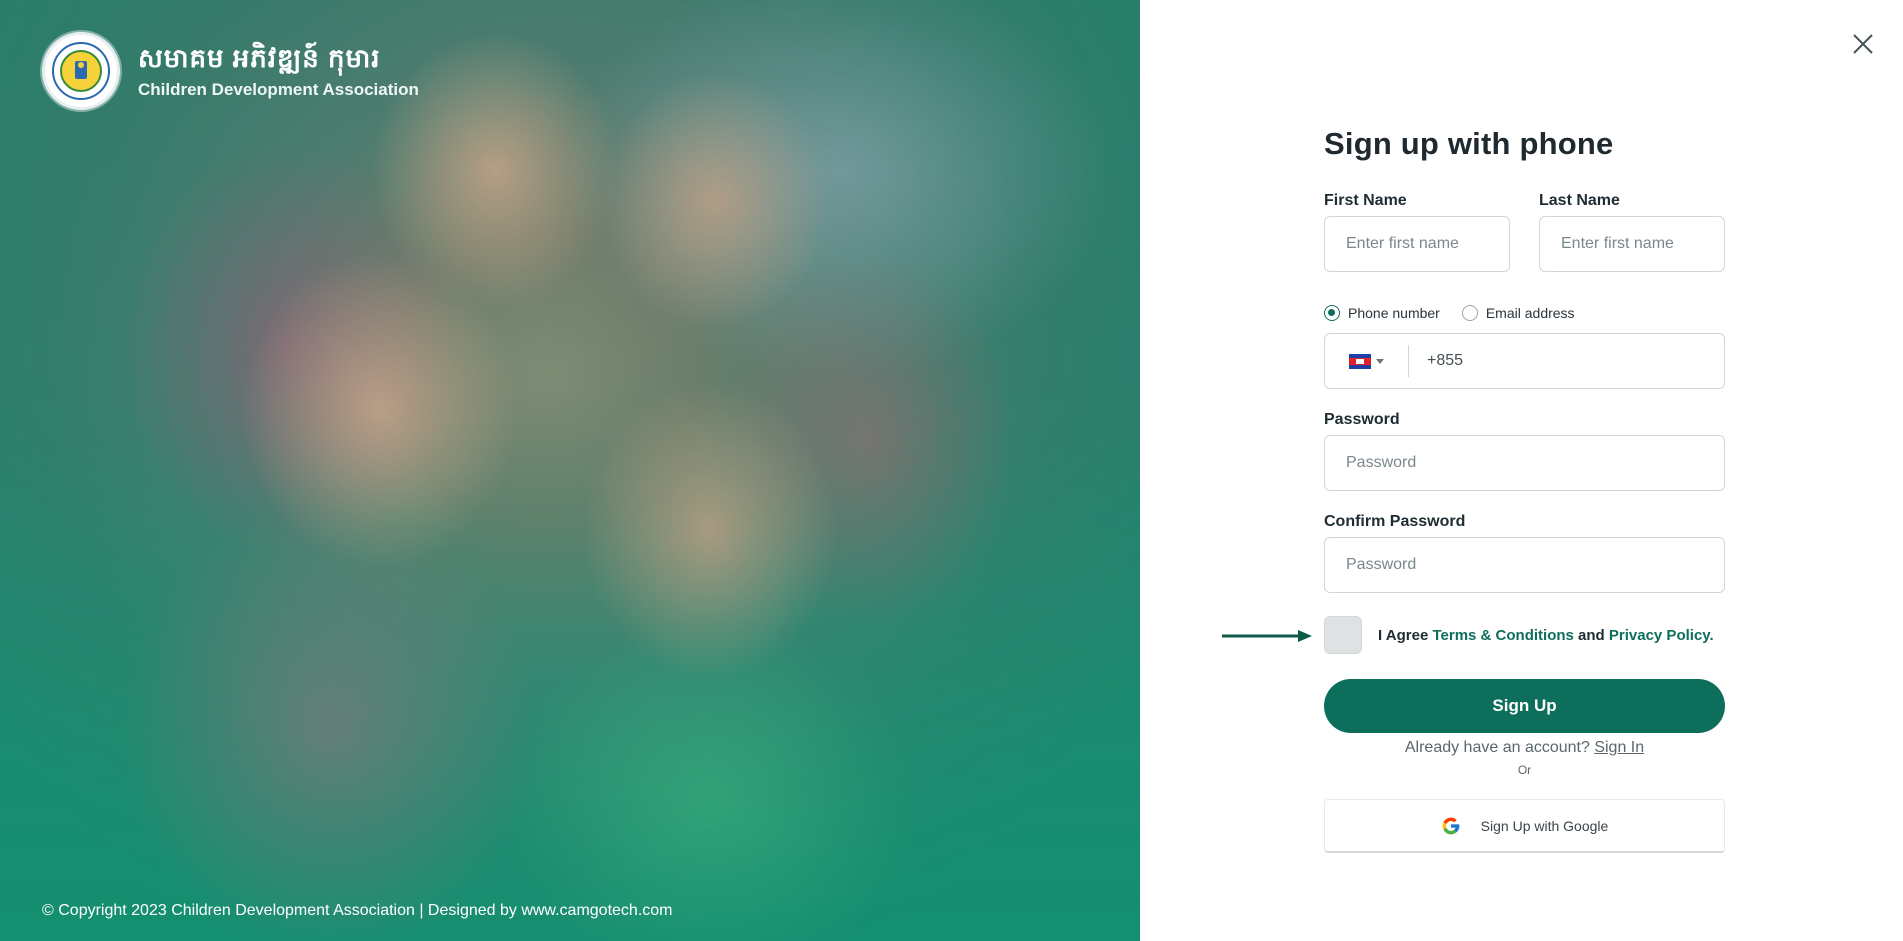 Image resolution: width=1903 pixels, height=941 pixels. What do you see at coordinates (1544, 825) in the screenshot?
I see `google-signup-label: Sign Up with Google` at bounding box center [1544, 825].